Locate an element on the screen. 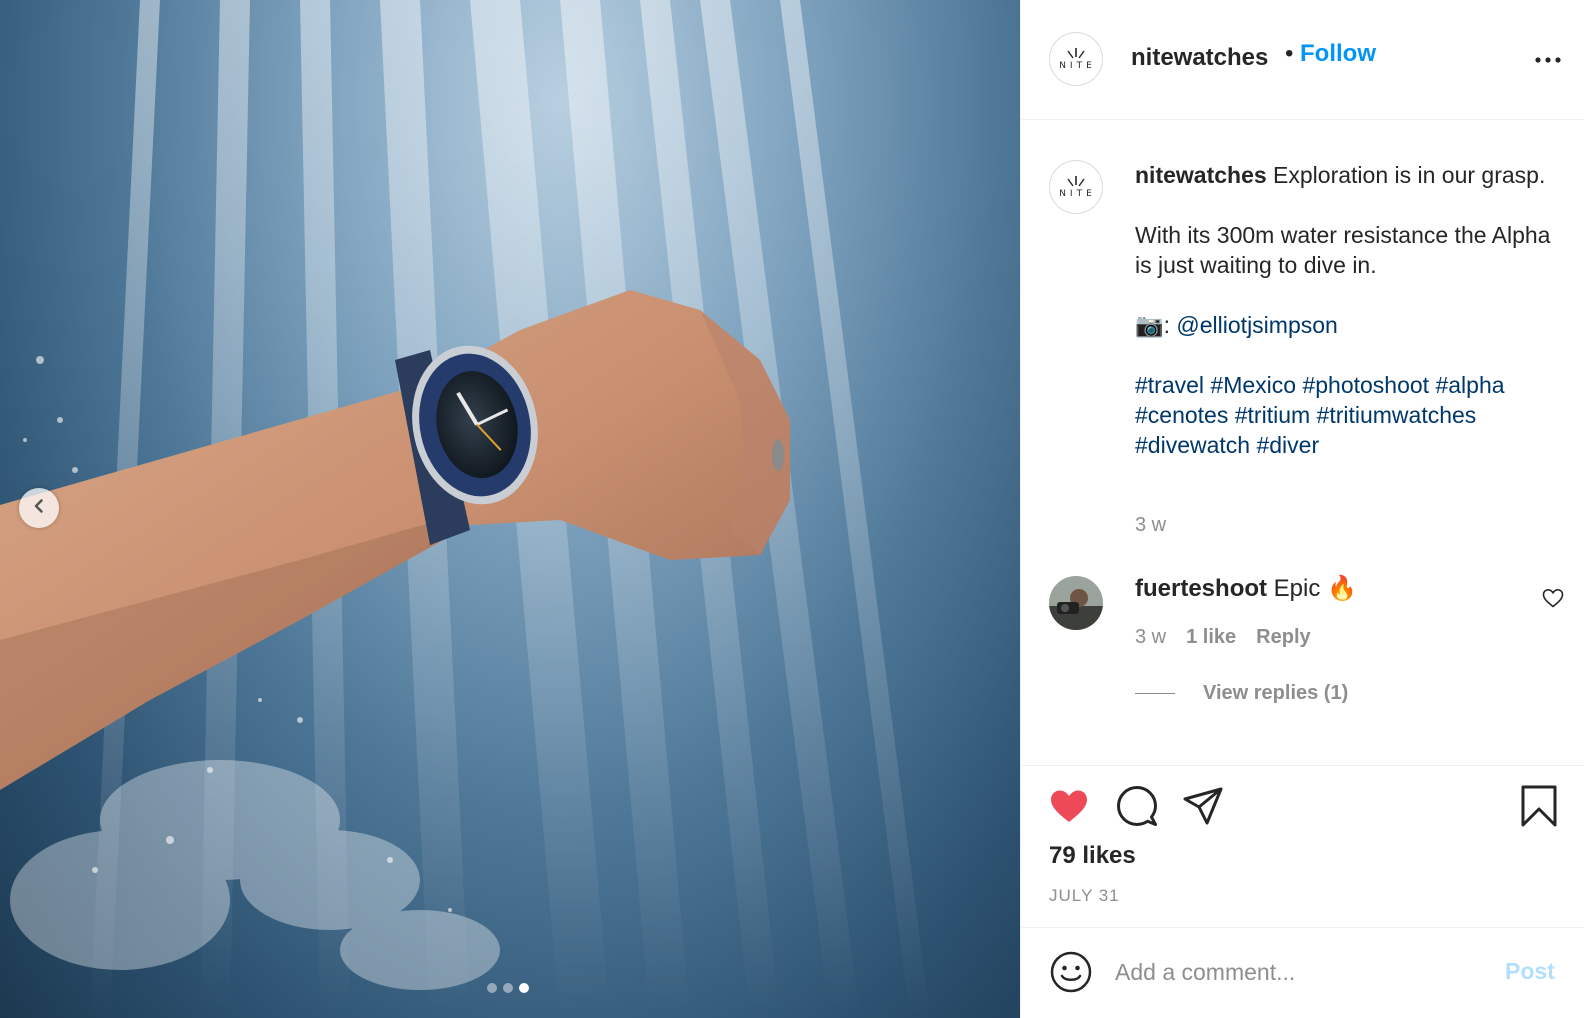  comment-meta: 3 w 1 like Reply is located at coordinates (1223, 637).